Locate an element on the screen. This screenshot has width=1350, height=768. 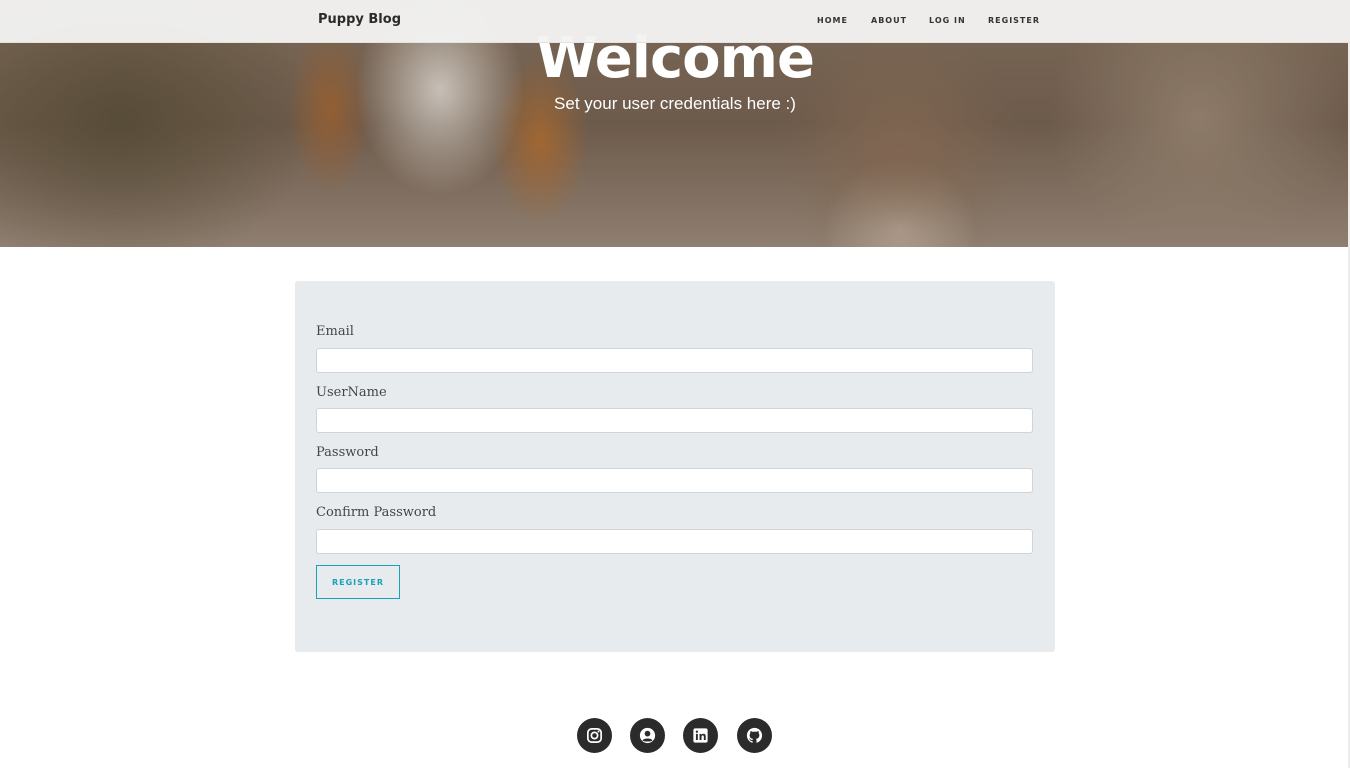
email-label: Email is located at coordinates (335, 331).